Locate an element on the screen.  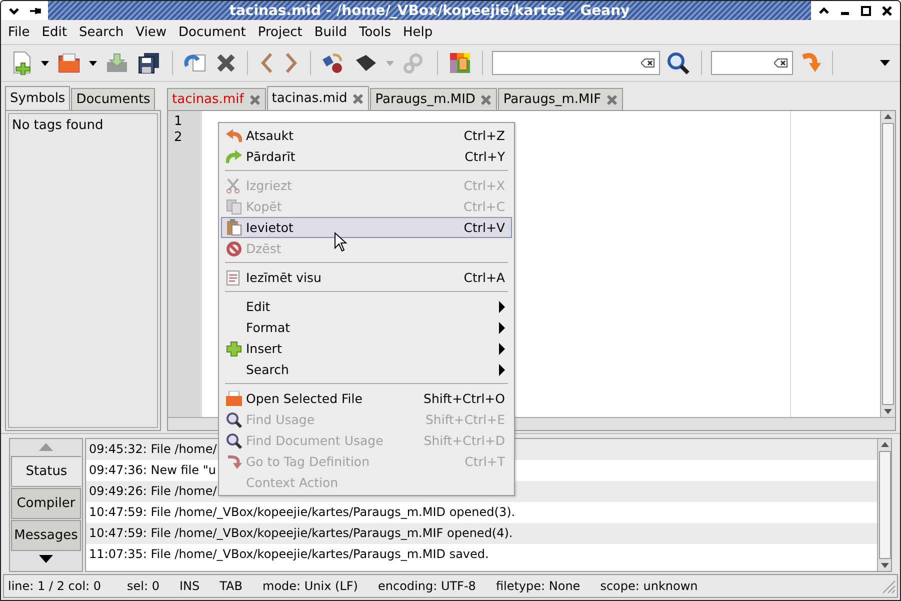
menu-item: Tools is located at coordinates (375, 32).